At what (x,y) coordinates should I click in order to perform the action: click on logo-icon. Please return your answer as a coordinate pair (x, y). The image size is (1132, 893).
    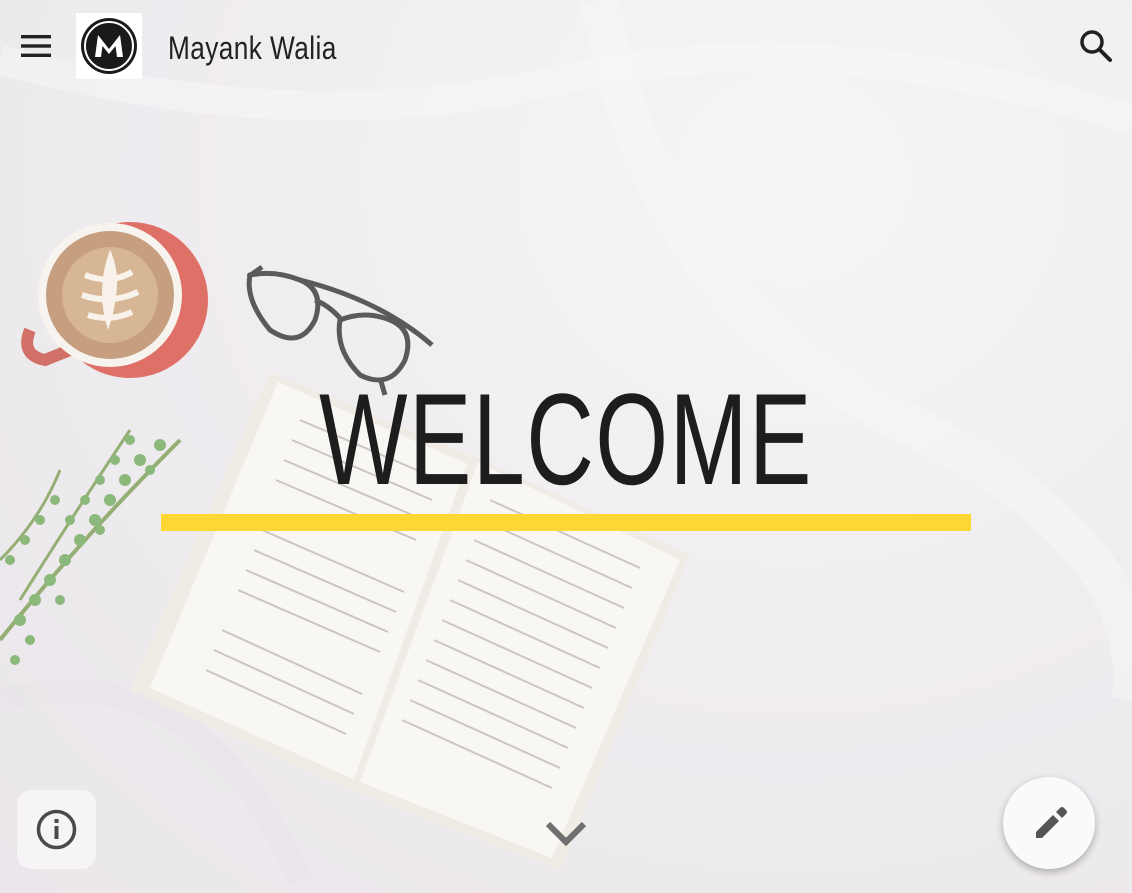
    Looking at the image, I should click on (109, 46).